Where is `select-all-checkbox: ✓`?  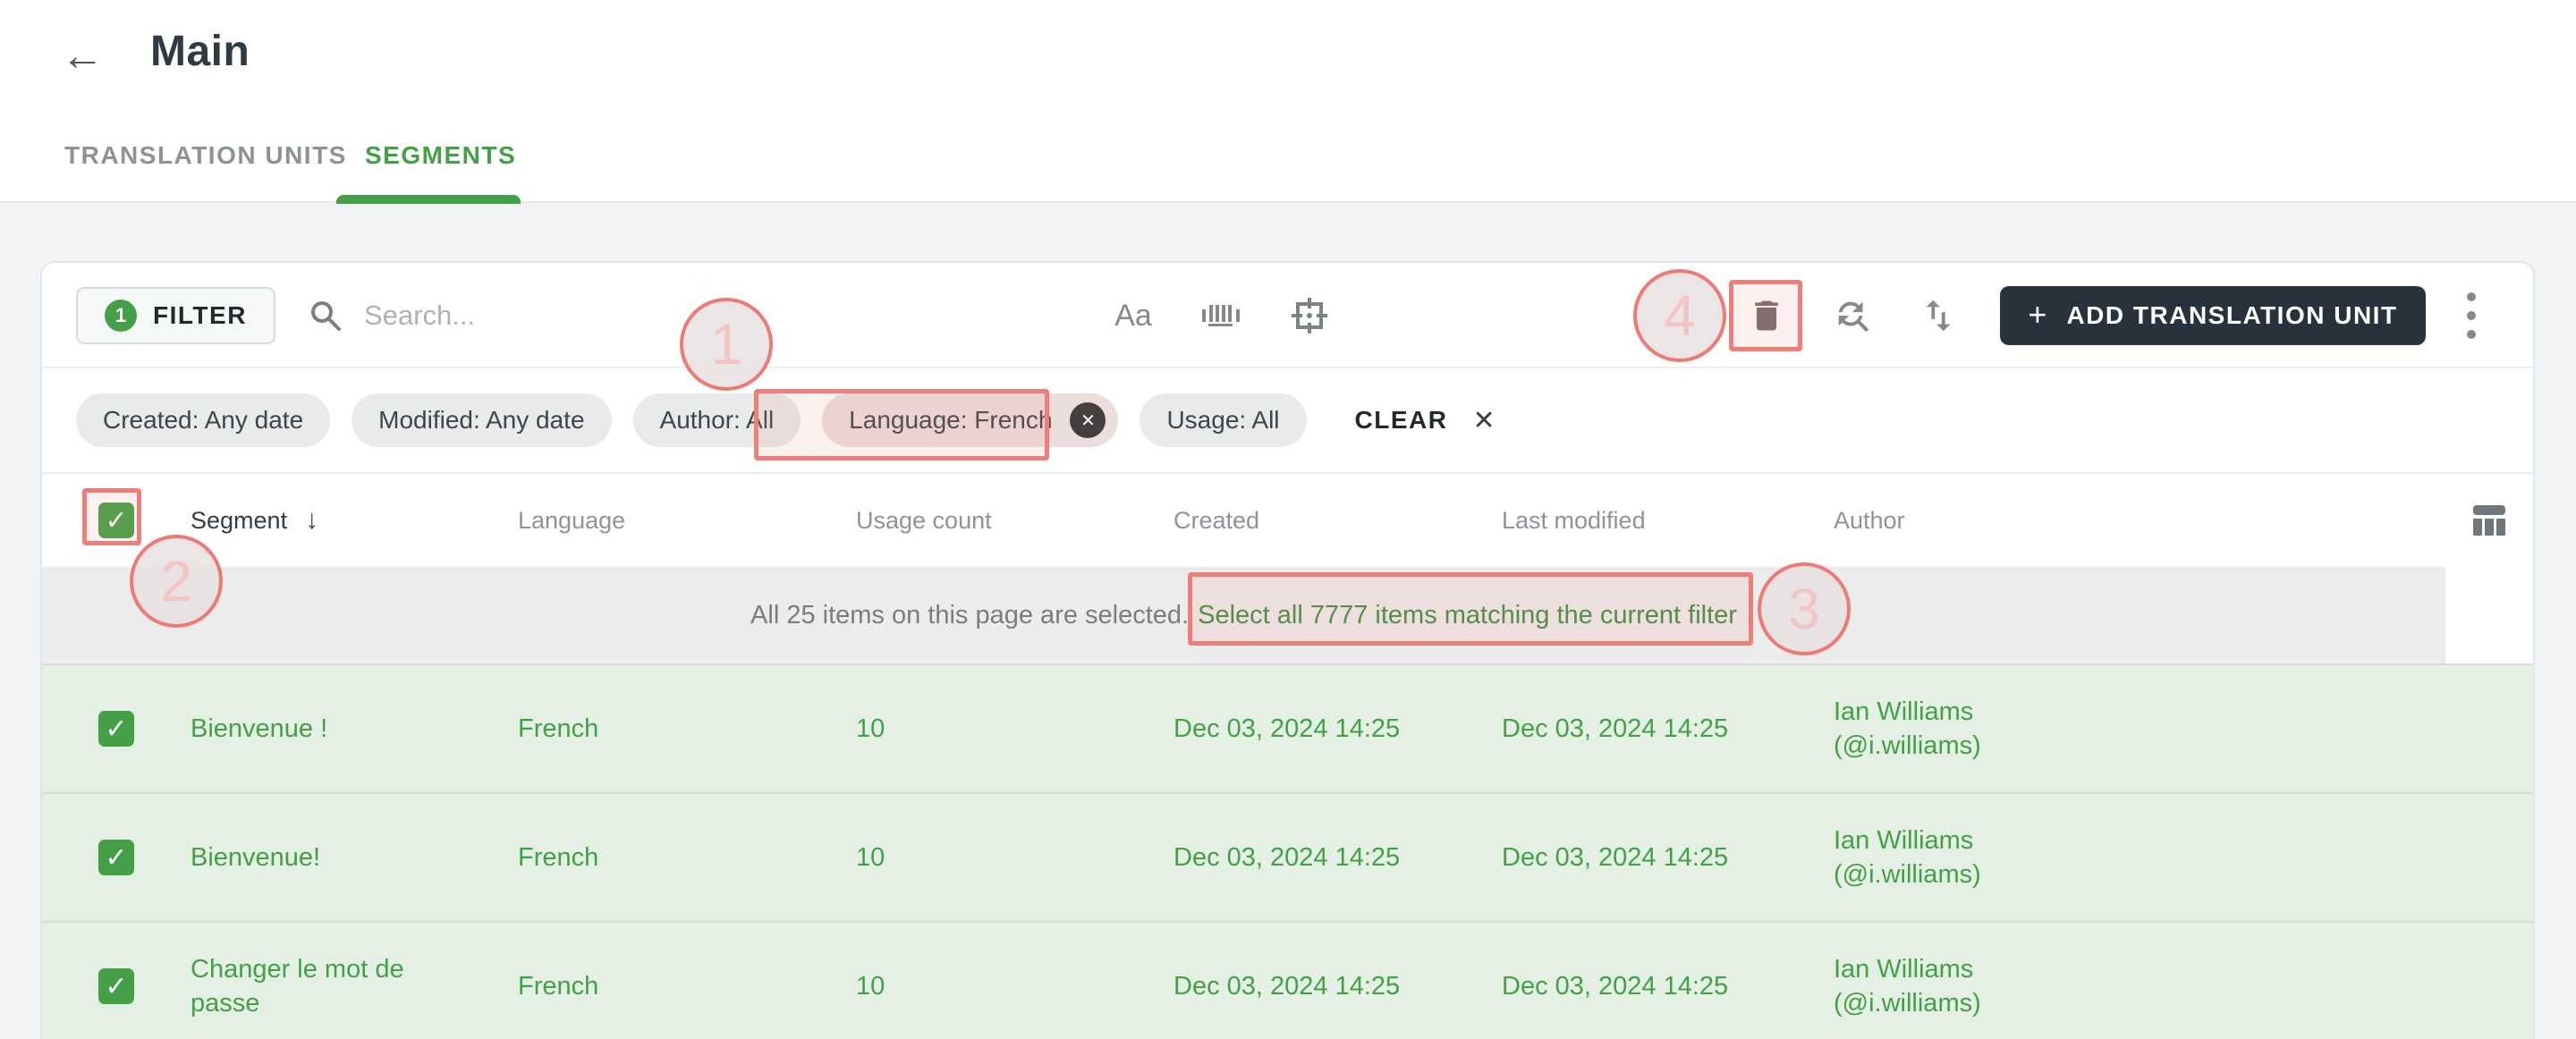 select-all-checkbox: ✓ is located at coordinates (116, 520).